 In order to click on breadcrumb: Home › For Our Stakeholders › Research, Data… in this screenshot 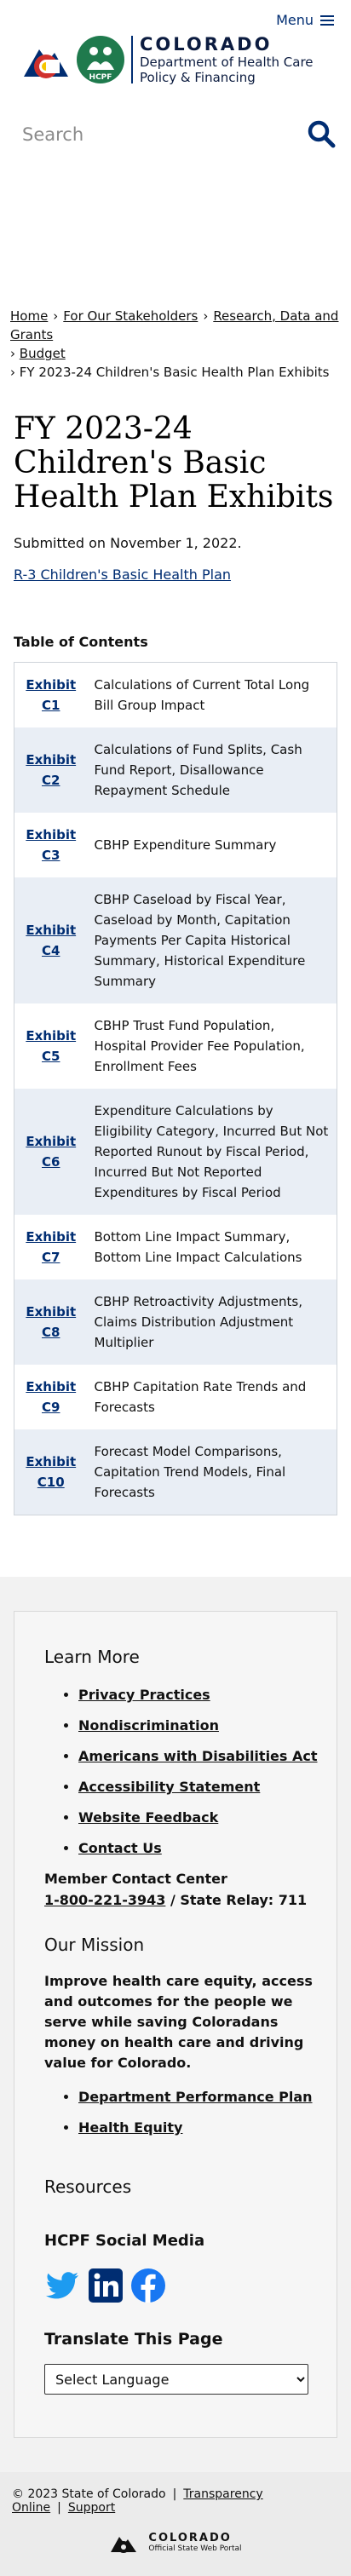, I will do `click(176, 345)`.